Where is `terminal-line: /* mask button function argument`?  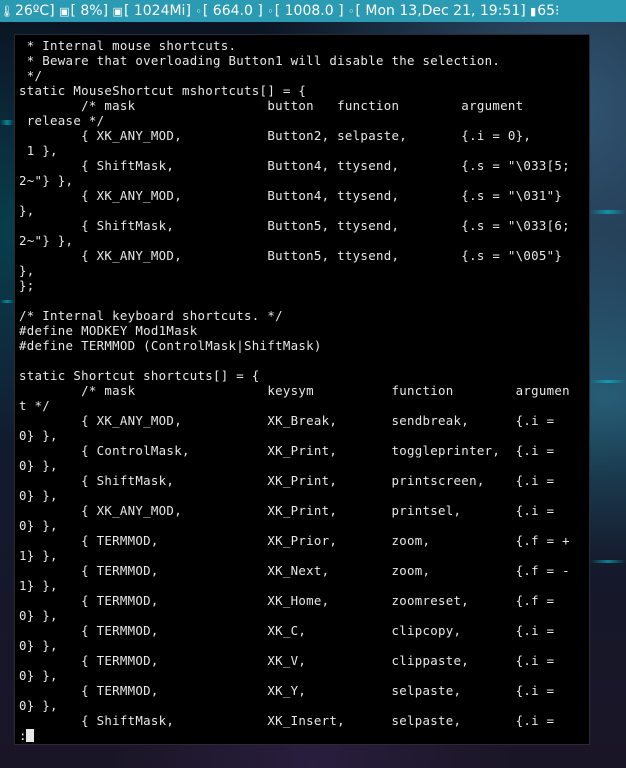 terminal-line: /* mask button function argument is located at coordinates (271, 105).